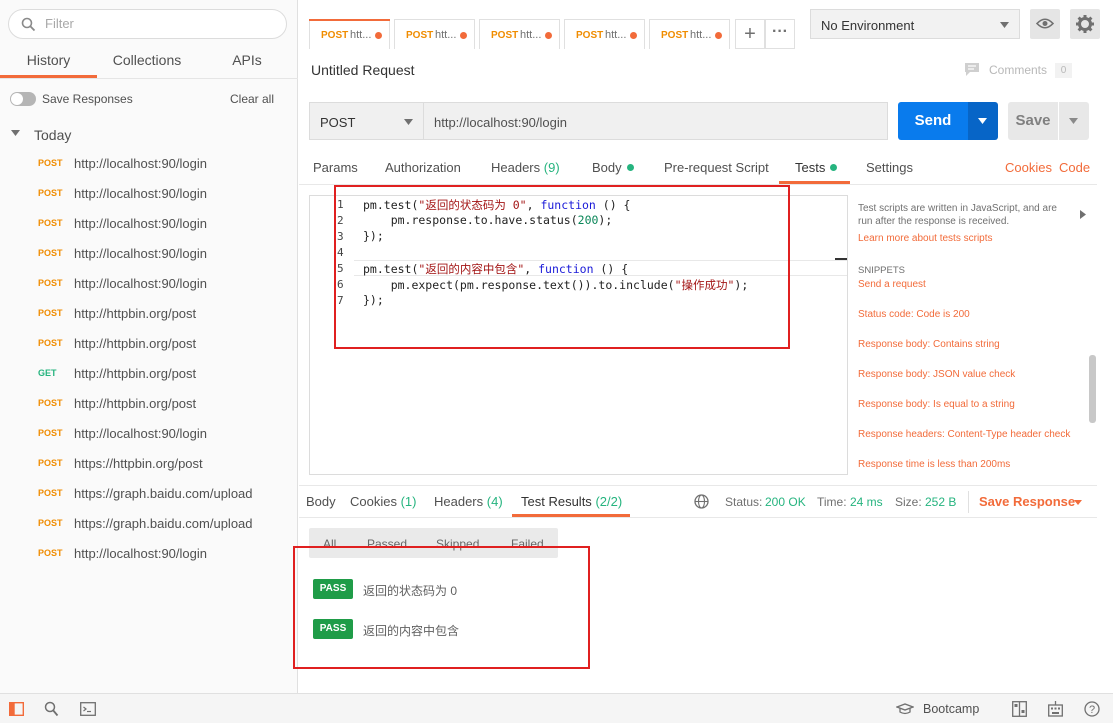  I want to click on response-tab-test-results: Test Results (2/2), so click(571, 501).